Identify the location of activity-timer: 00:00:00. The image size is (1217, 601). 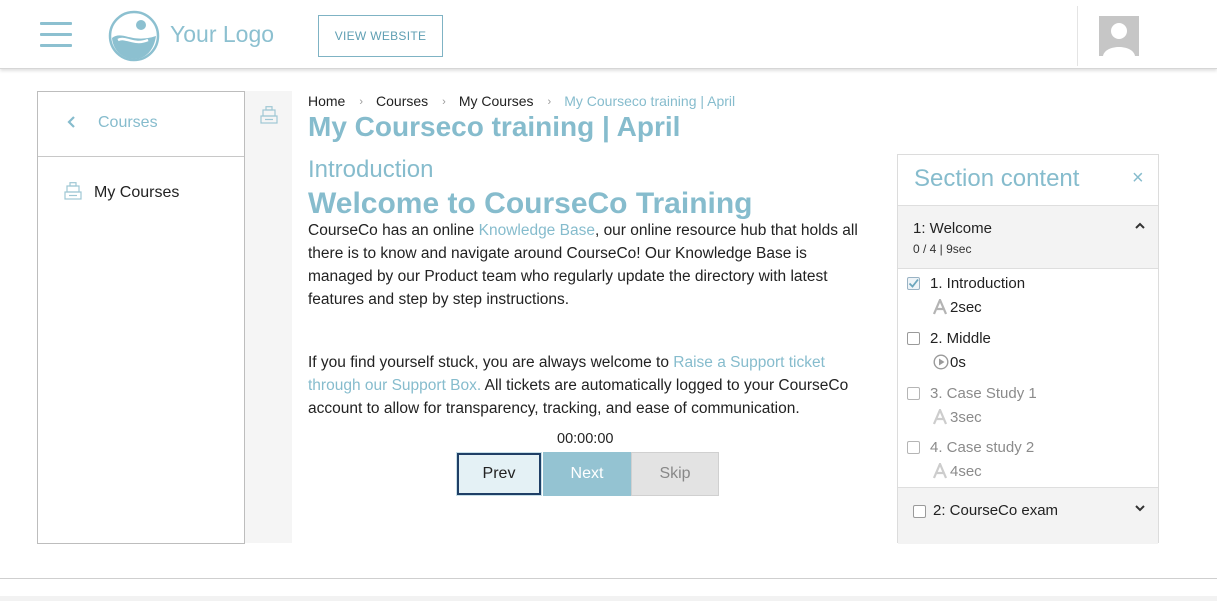
(585, 439).